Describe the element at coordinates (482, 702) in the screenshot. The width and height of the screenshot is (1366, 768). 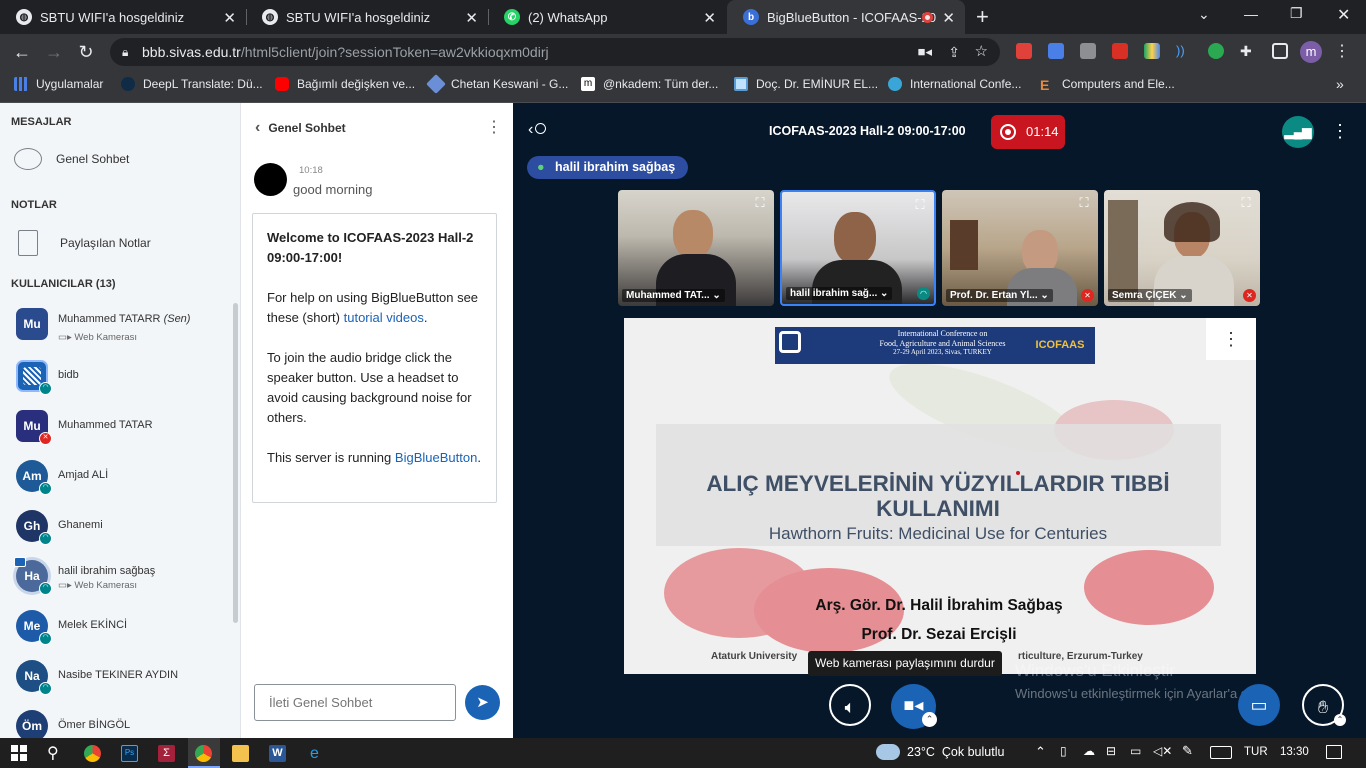
I see `send-message-button: ➤` at that location.